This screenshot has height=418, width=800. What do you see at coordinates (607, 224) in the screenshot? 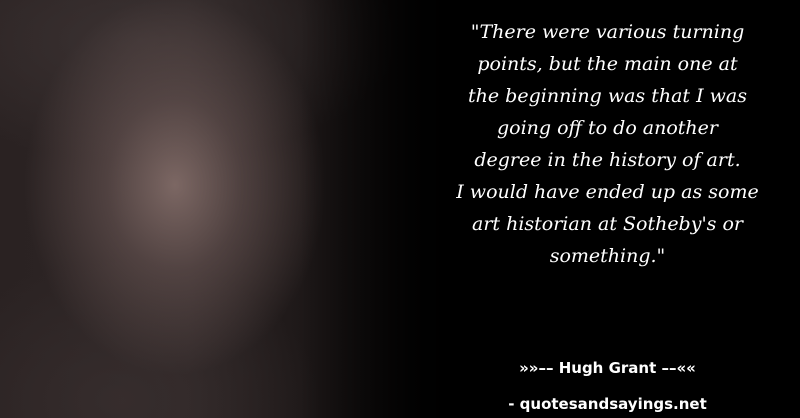
I see `quote-line: art historian at Sotheby's or` at bounding box center [607, 224].